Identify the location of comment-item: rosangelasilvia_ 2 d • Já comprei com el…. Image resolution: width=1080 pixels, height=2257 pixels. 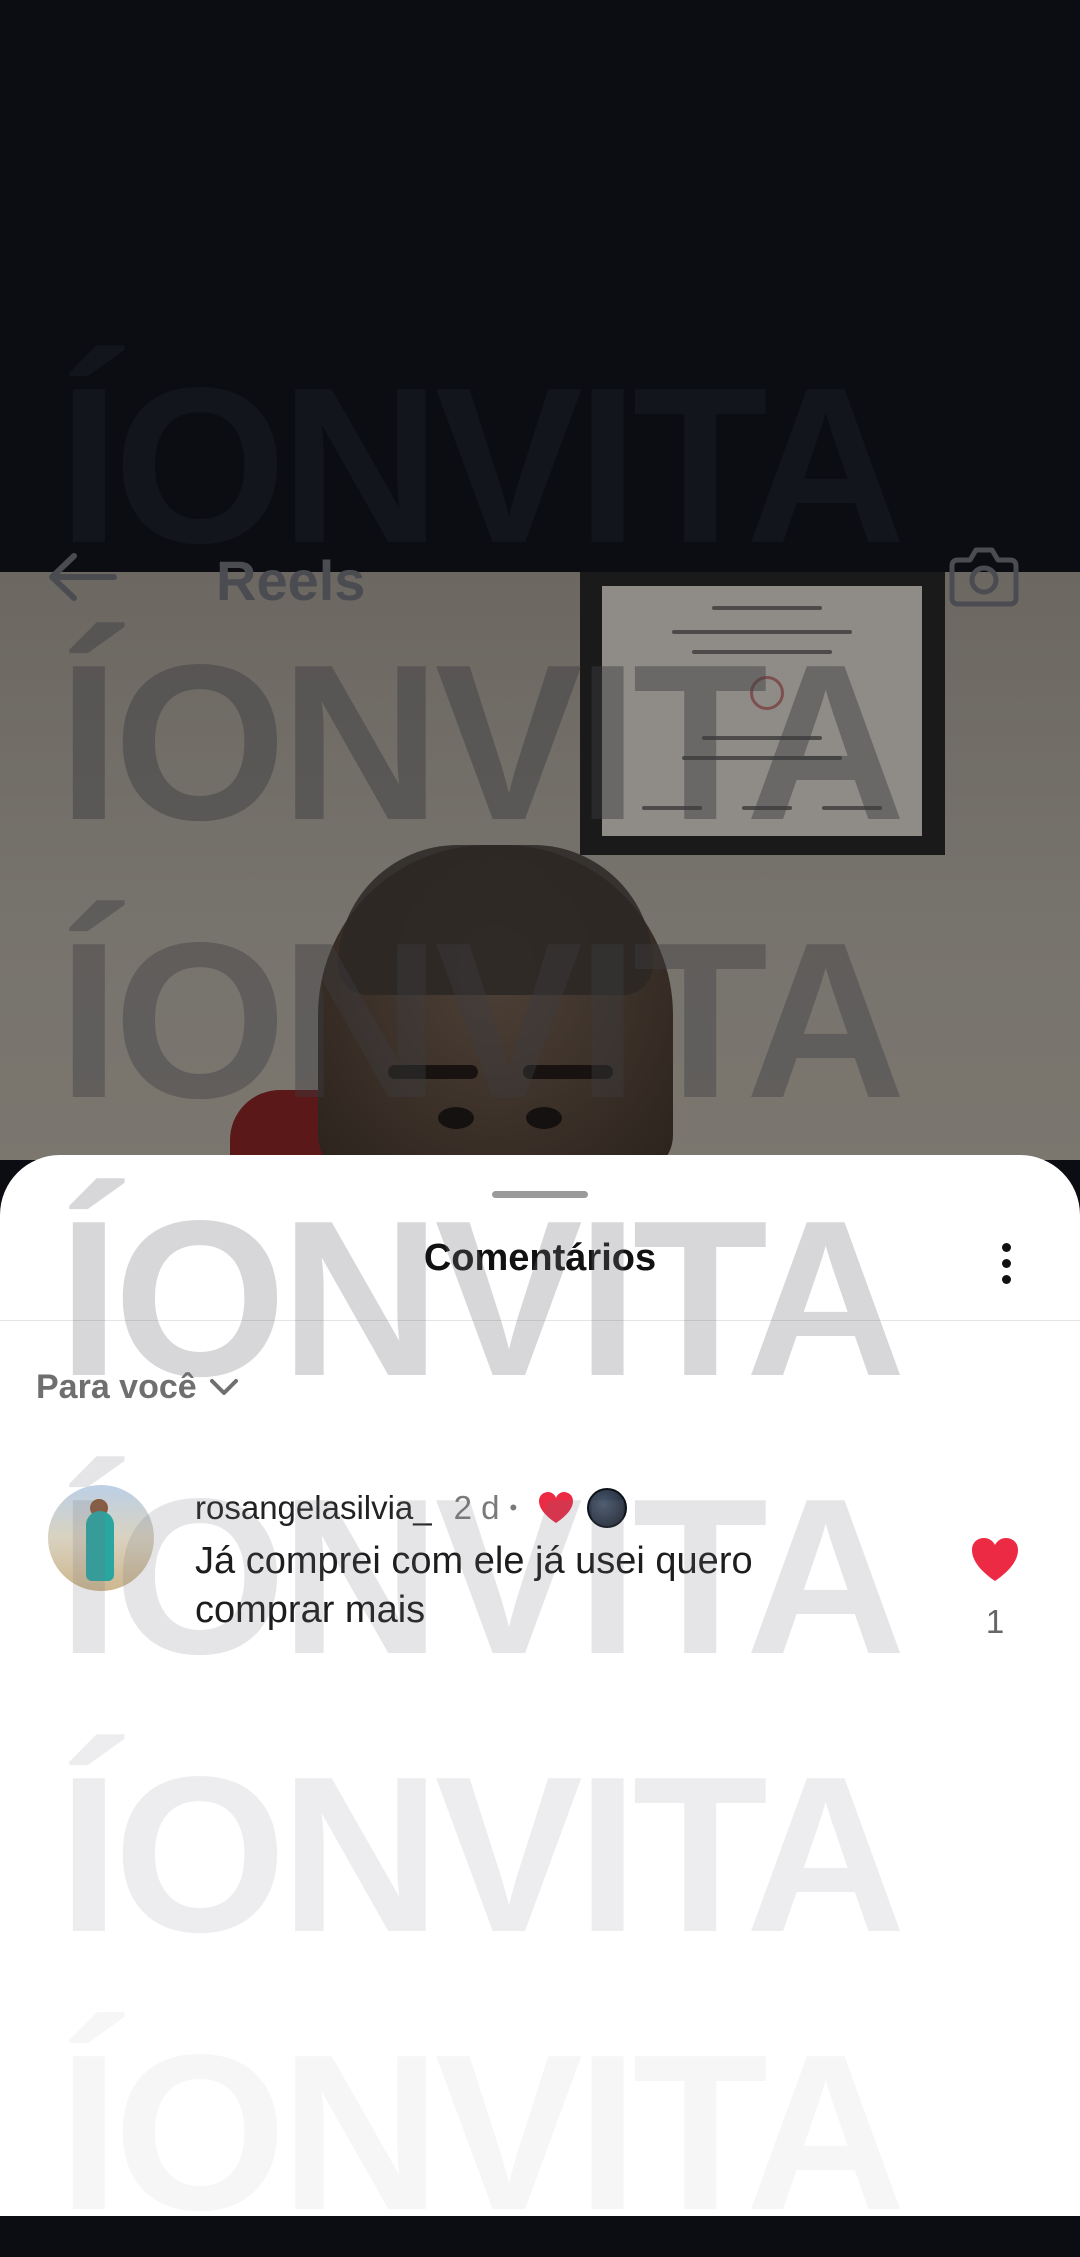
(540, 1585).